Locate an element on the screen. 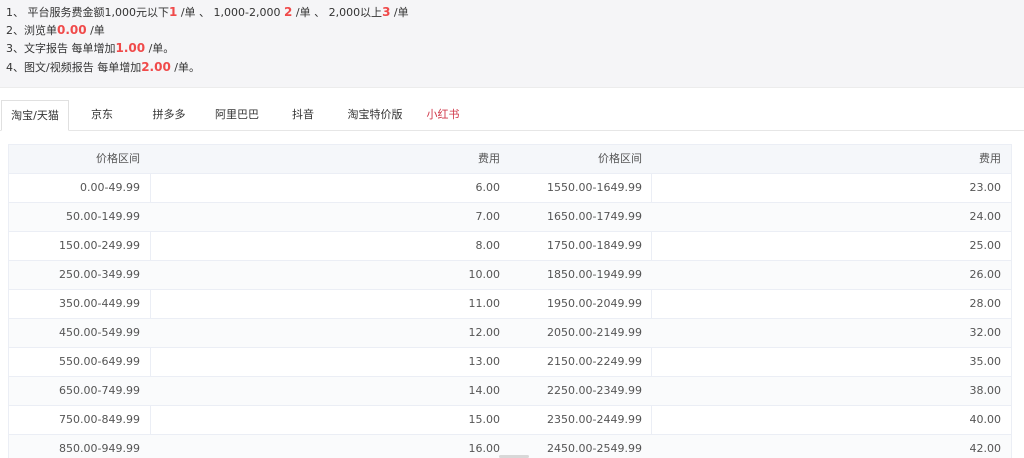 The width and height of the screenshot is (1024, 458). price-range-cell: 50.00-149.99 is located at coordinates (103, 216).